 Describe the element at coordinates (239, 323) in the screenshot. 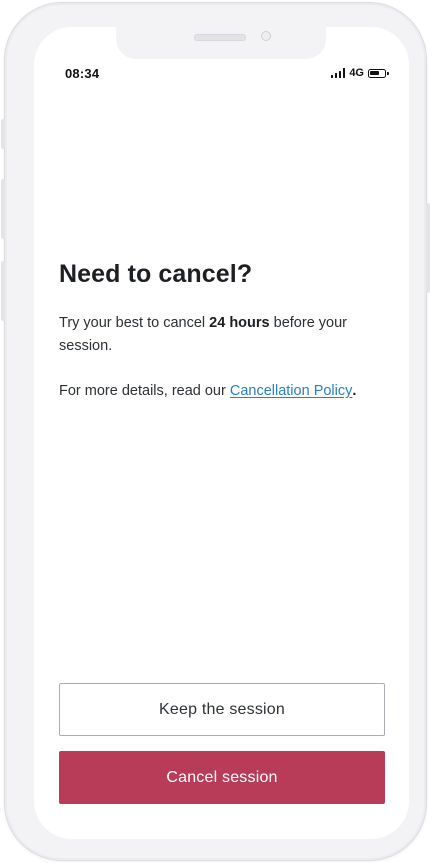

I see `notice-hours: 24 hours` at that location.